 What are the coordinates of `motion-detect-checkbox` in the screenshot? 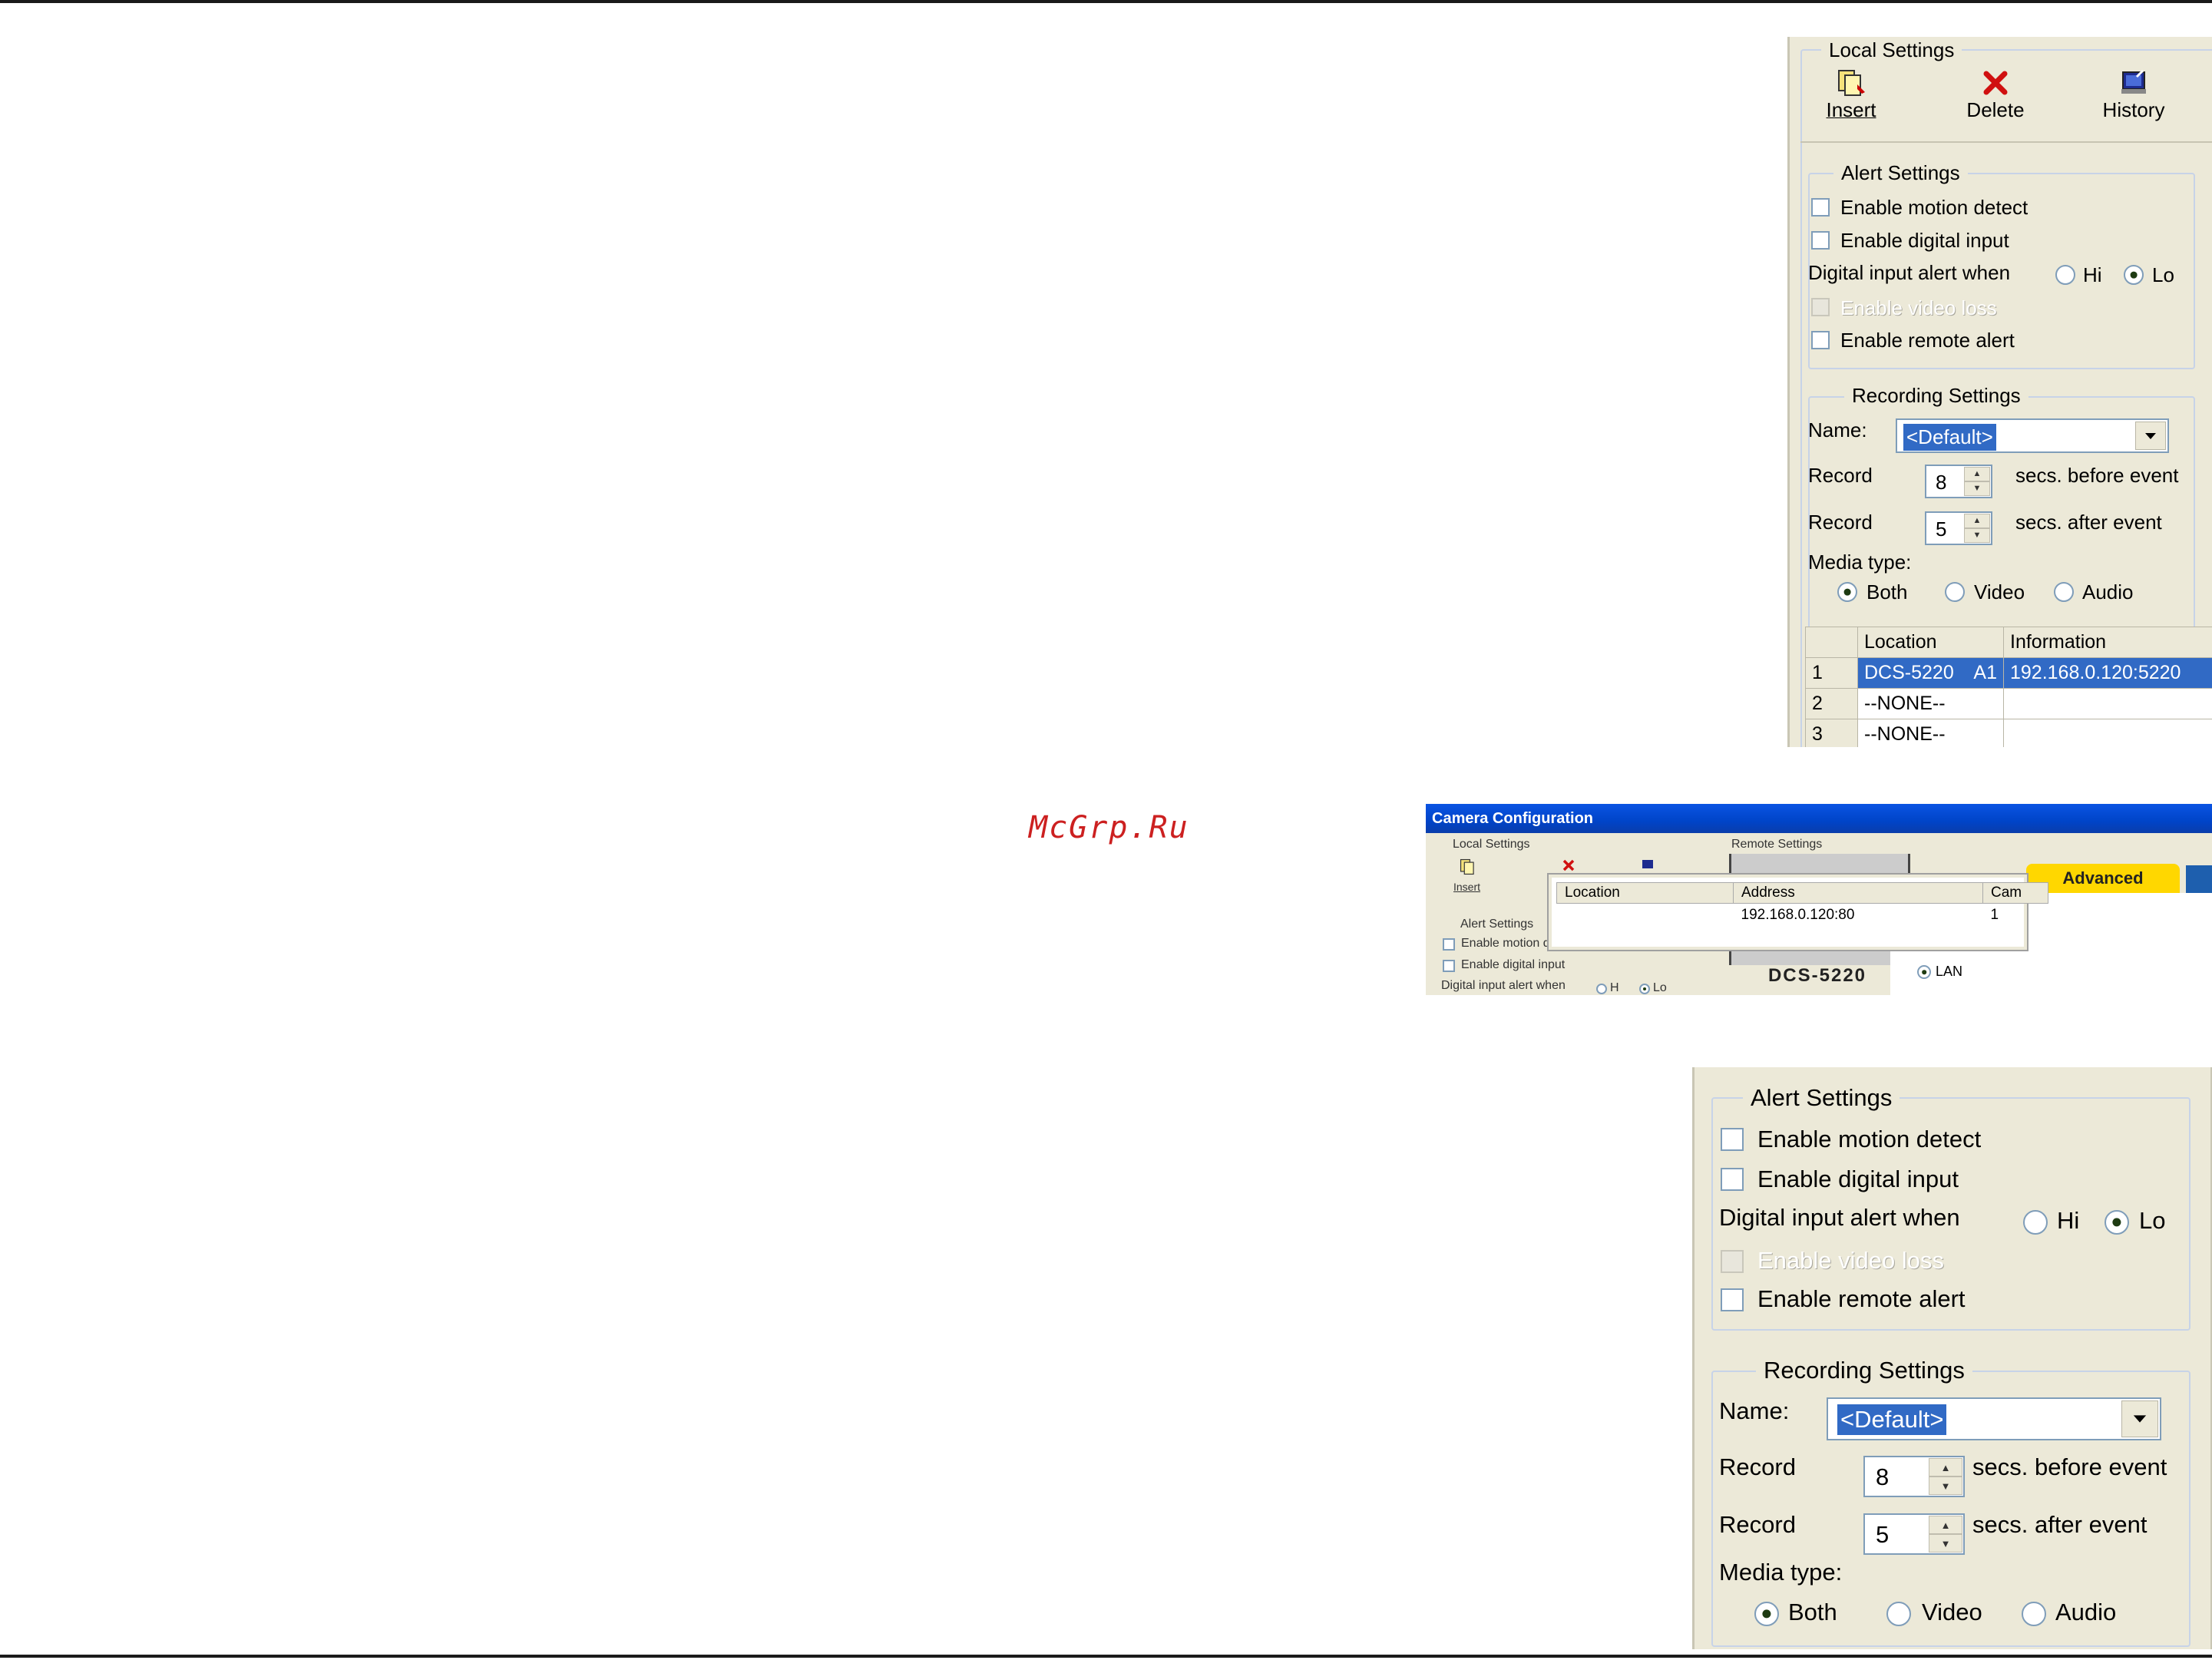 It's located at (1820, 207).